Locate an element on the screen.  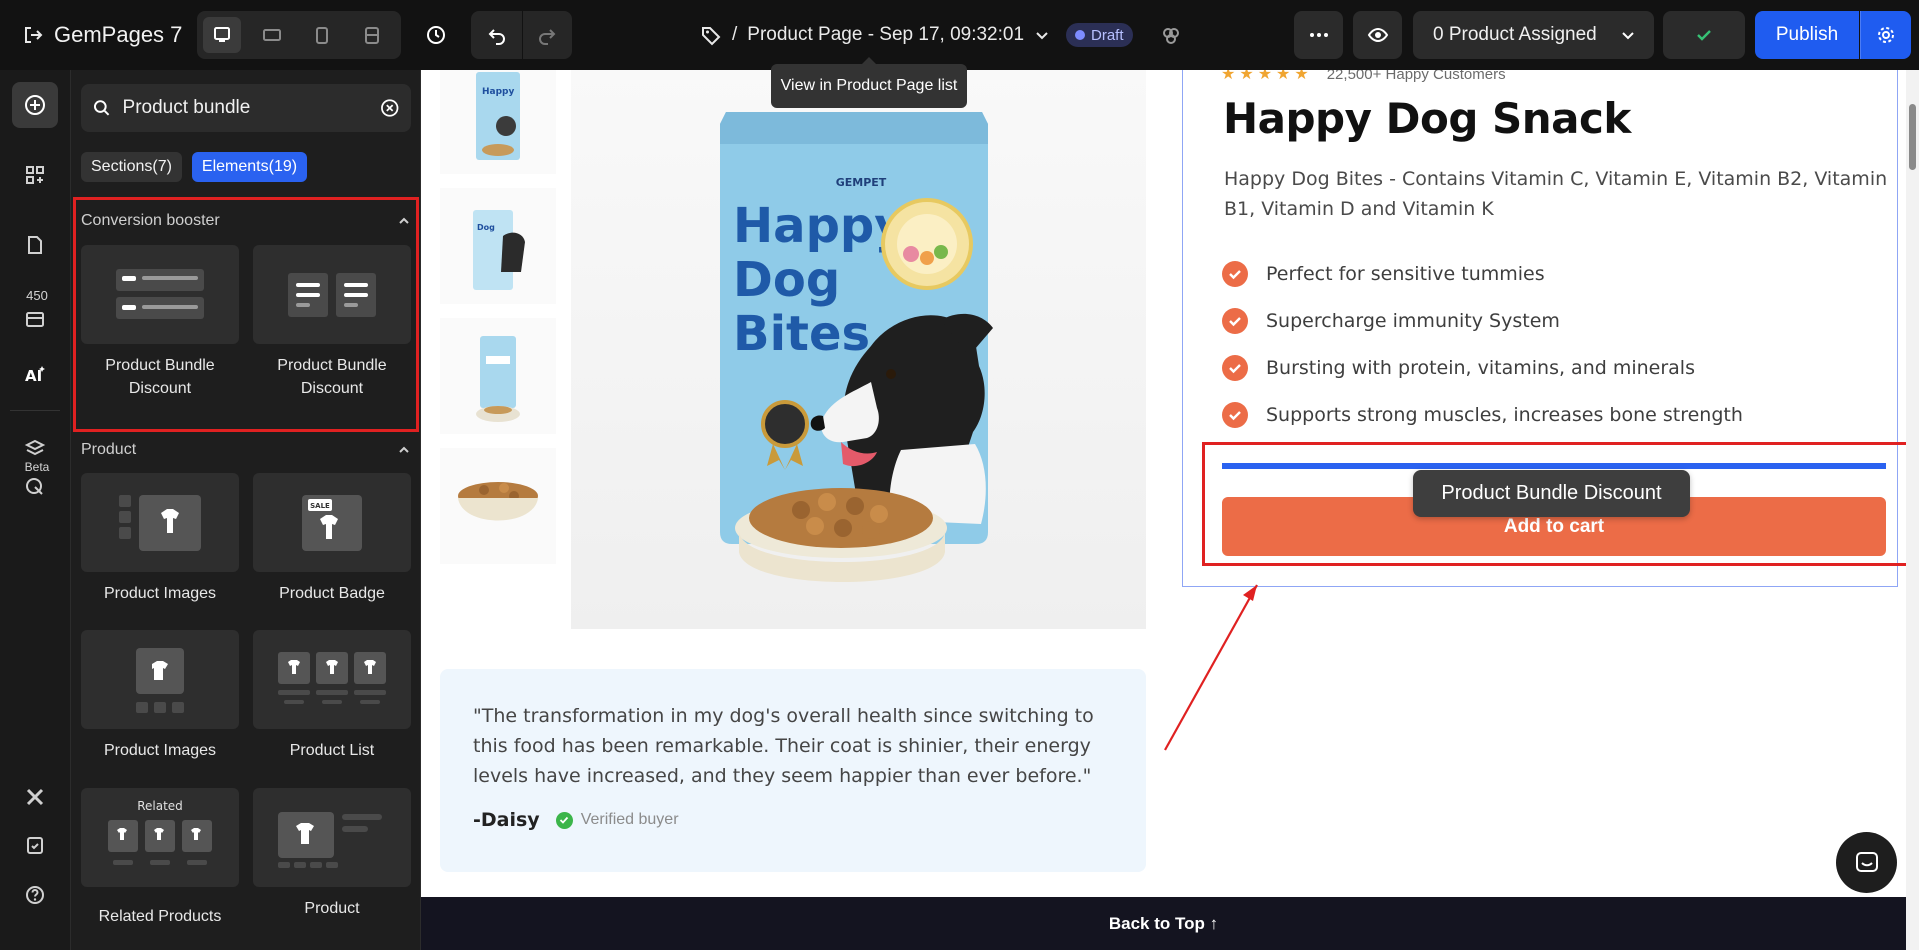
gear-icon is located at coordinates (1886, 35).